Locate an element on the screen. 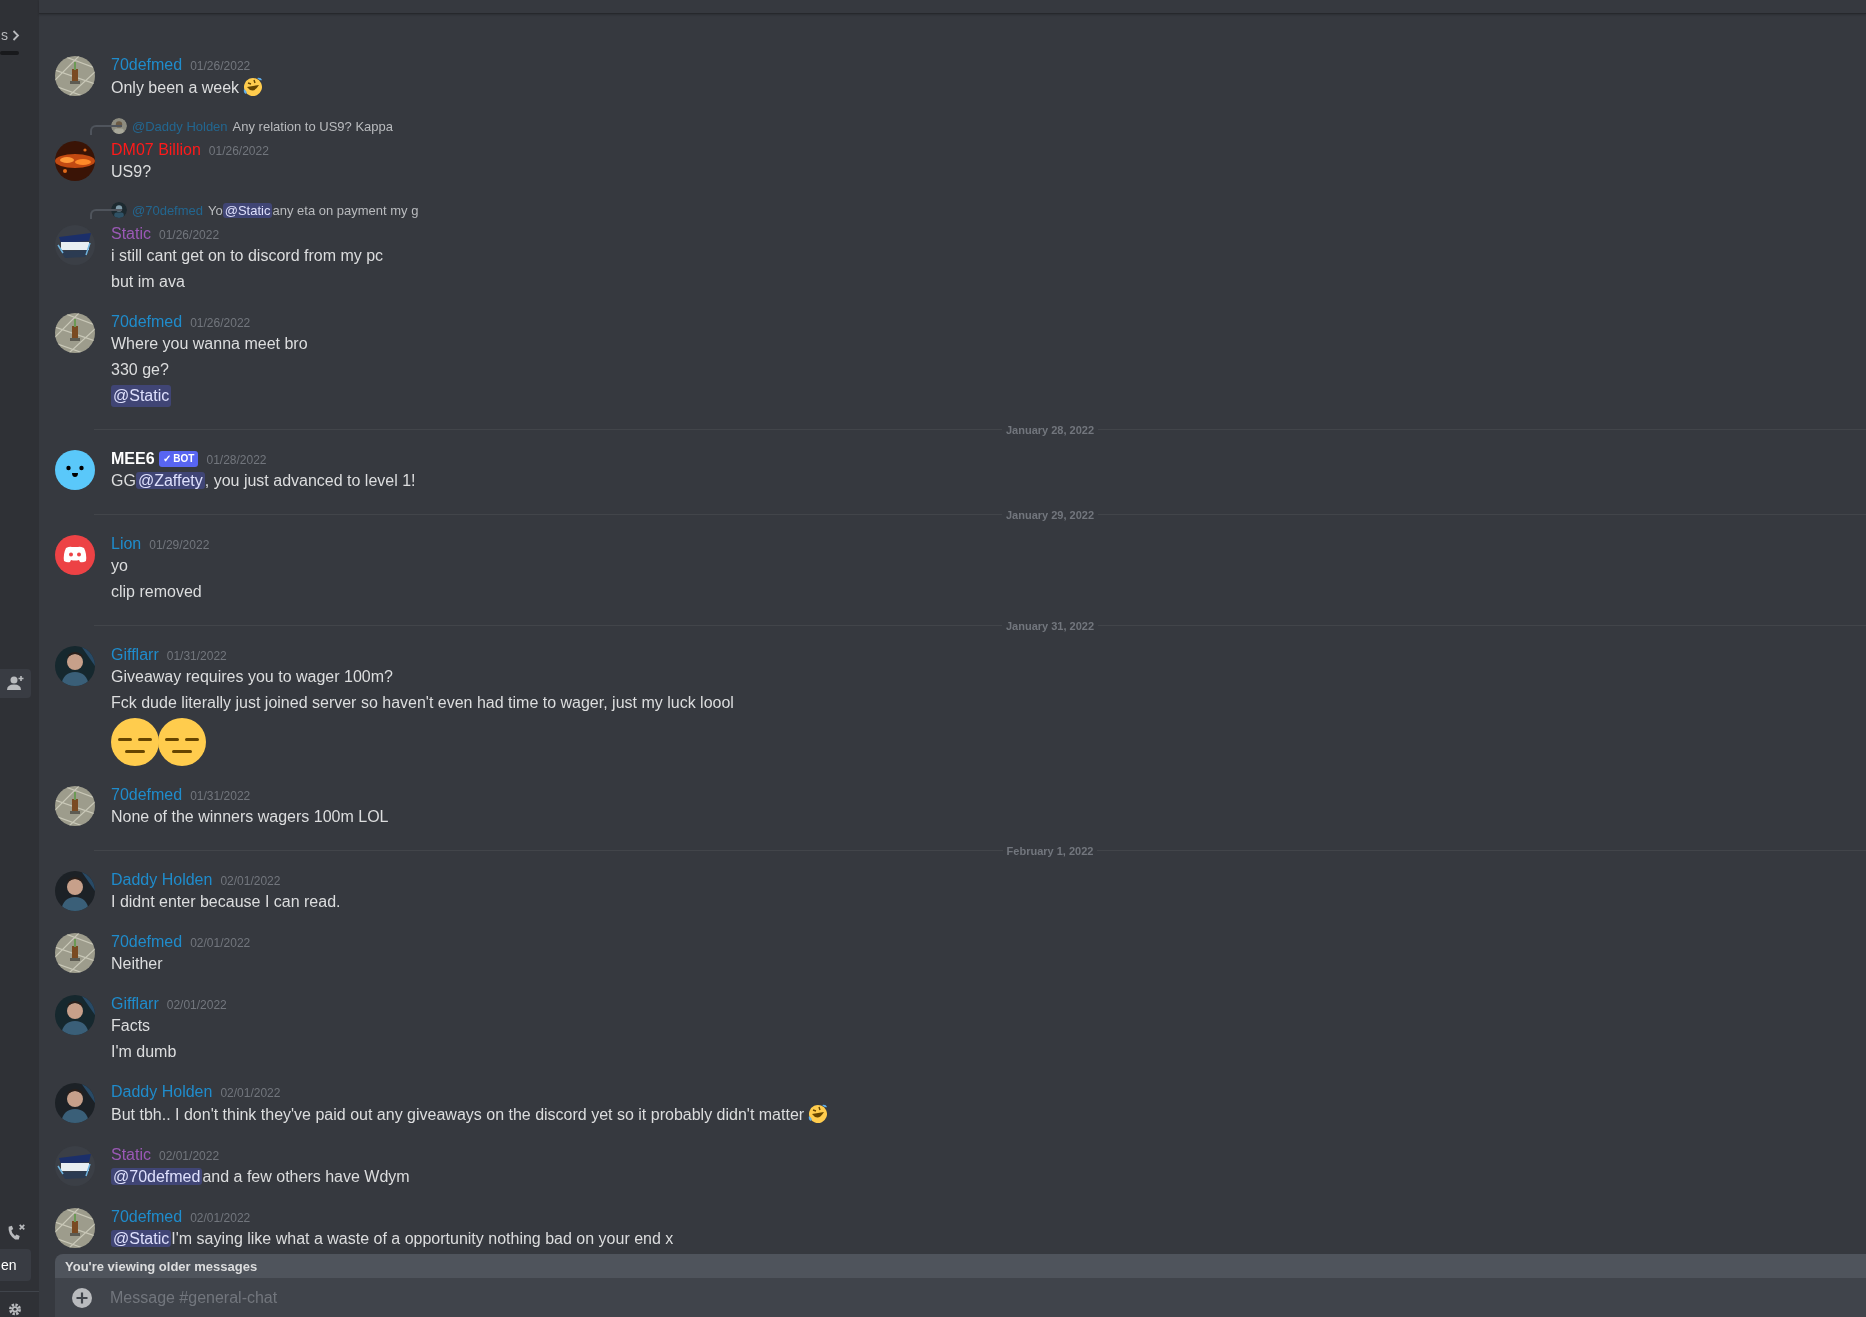 This screenshot has height=1317, width=1866. message-text: I didnt enter because I can read. is located at coordinates (226, 902).